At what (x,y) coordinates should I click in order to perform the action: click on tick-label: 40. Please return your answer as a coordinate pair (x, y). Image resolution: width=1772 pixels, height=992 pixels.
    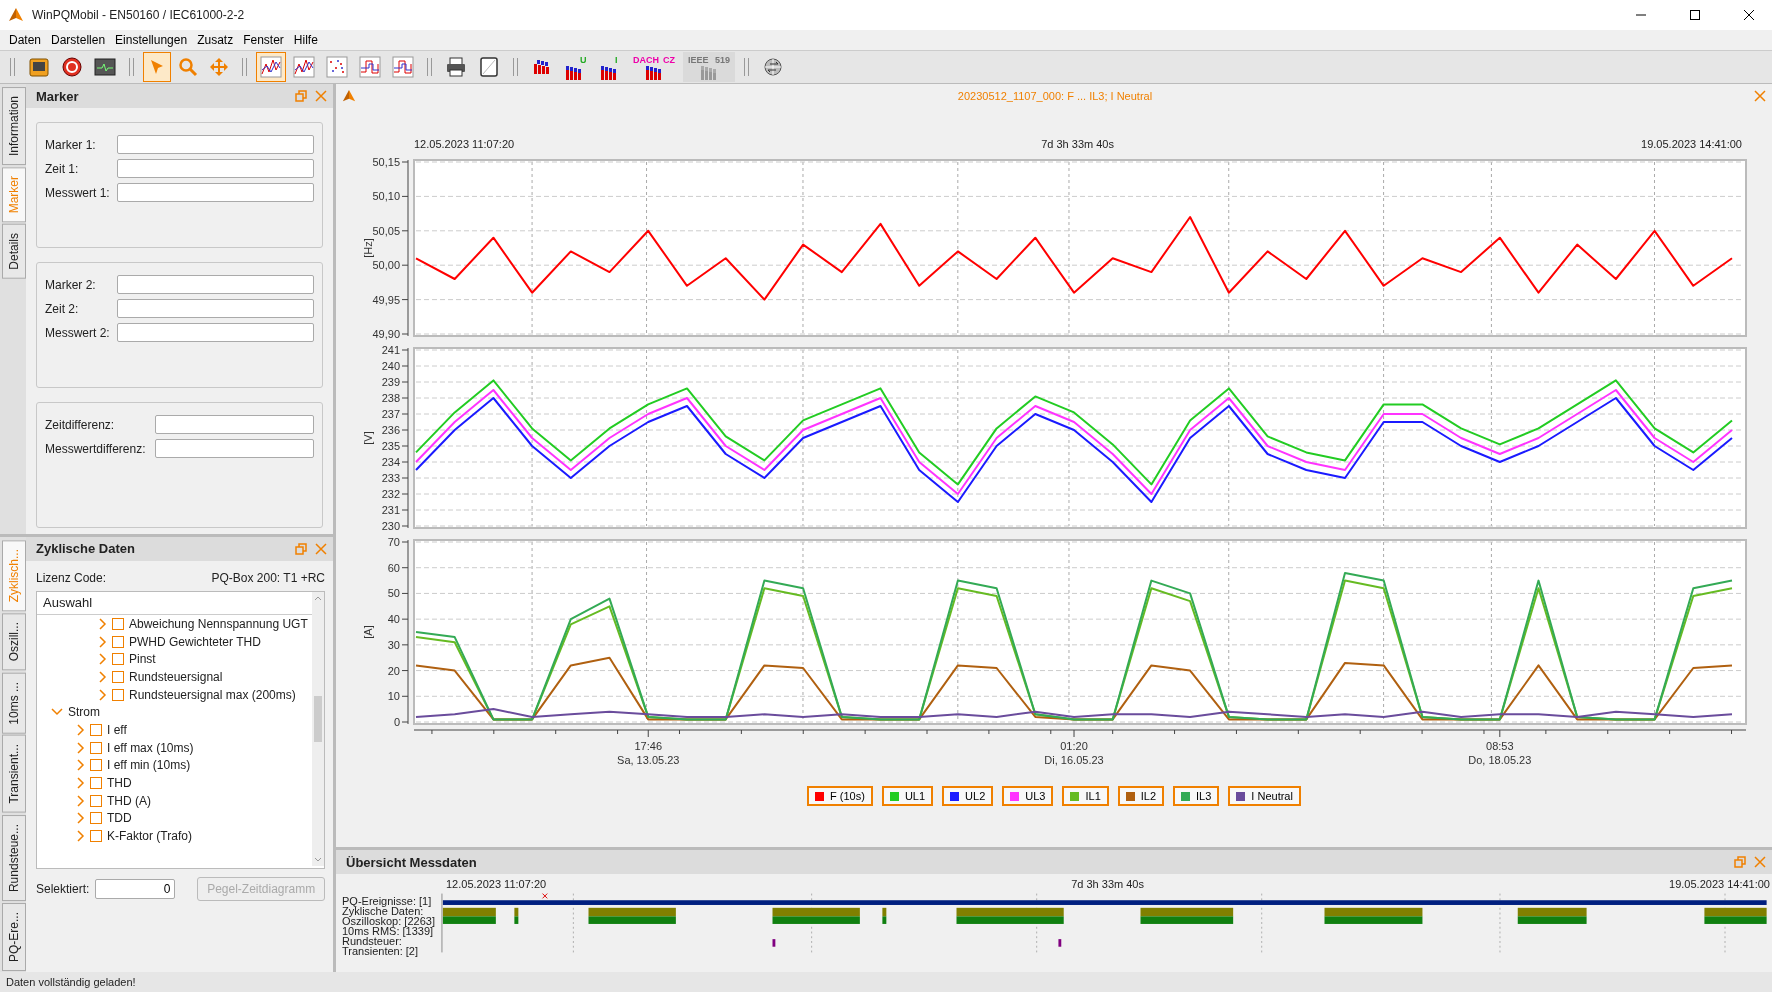
    Looking at the image, I should click on (393, 619).